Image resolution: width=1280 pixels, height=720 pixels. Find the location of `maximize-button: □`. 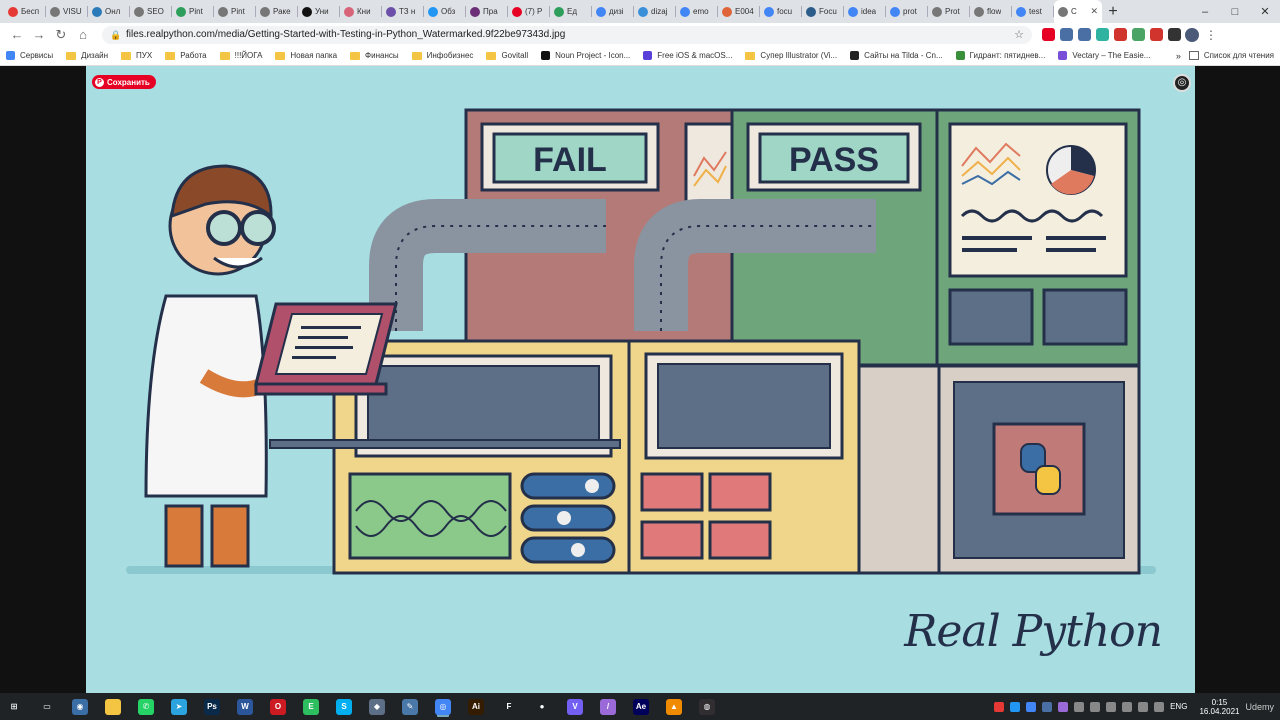

maximize-button: □ is located at coordinates (1235, 11).